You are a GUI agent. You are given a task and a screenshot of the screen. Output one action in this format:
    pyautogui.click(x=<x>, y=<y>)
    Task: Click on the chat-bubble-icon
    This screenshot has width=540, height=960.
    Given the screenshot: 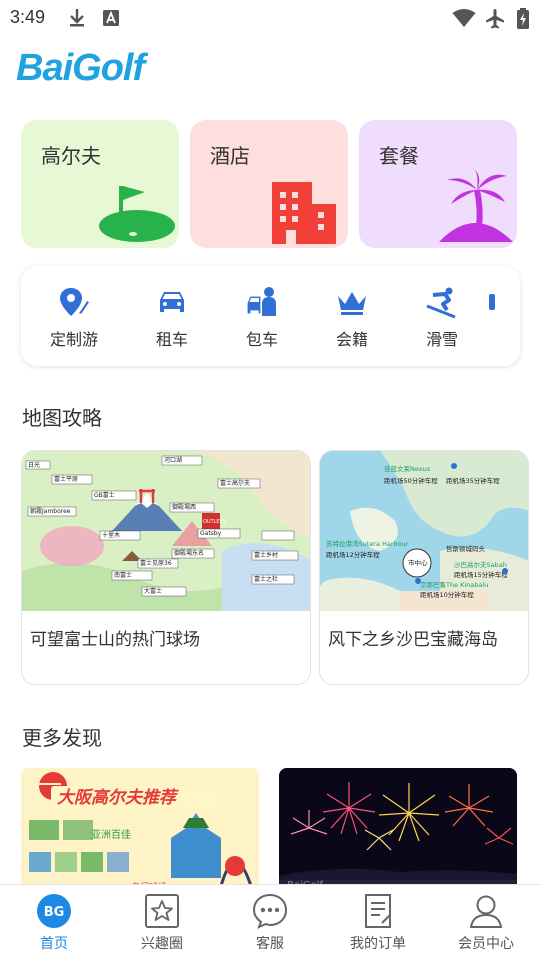 What is the action you would take?
    pyautogui.click(x=270, y=911)
    